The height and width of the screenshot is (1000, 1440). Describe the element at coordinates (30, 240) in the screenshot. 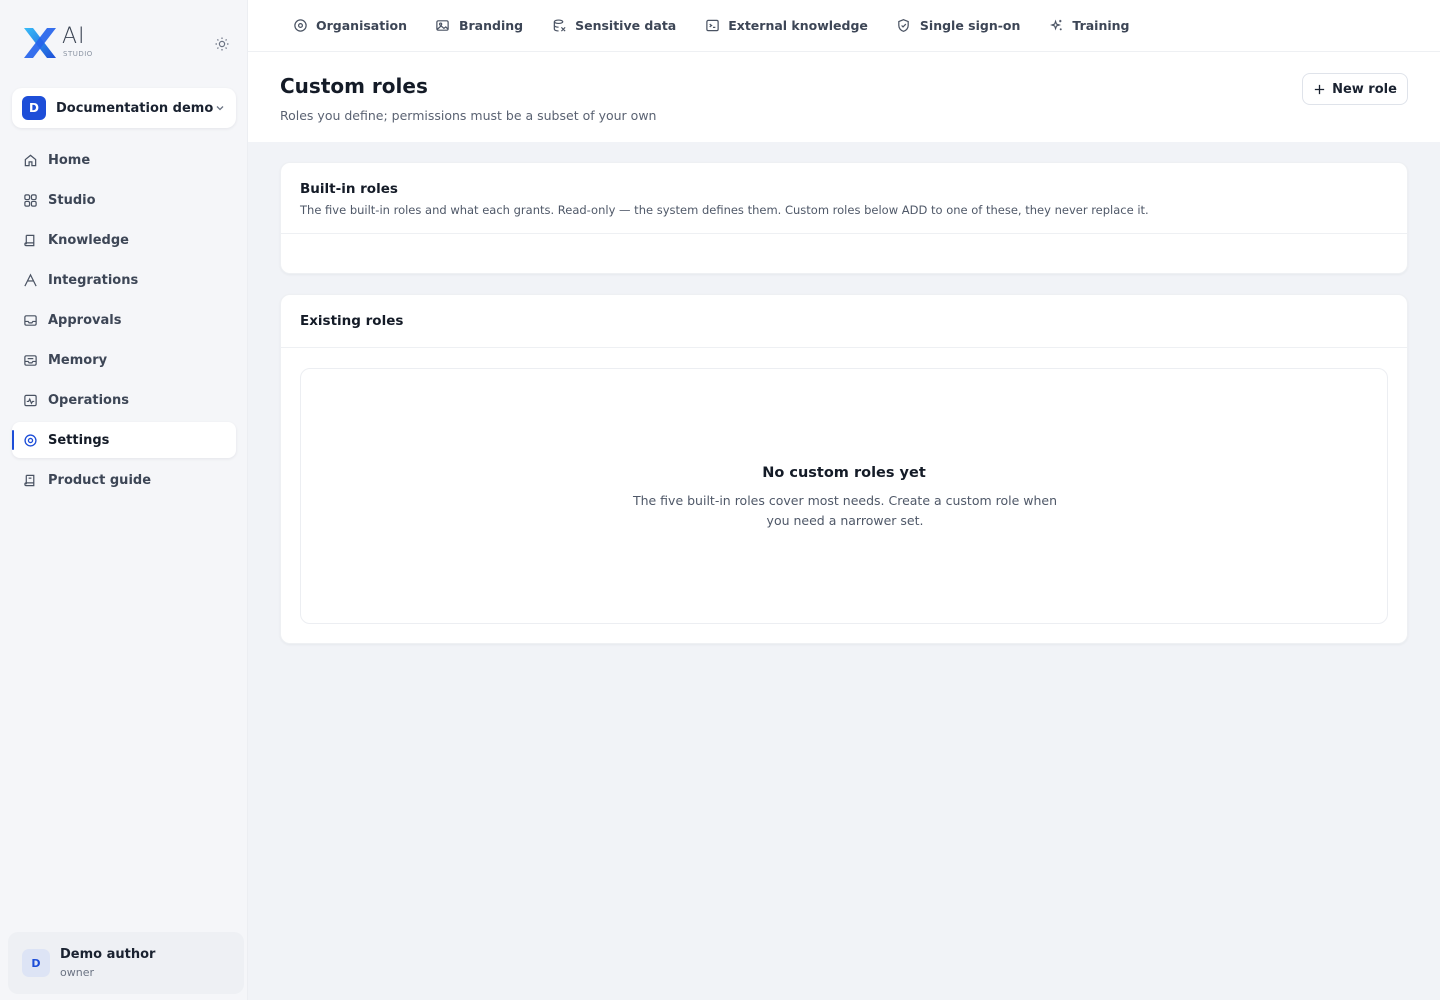

I see `book-icon` at that location.